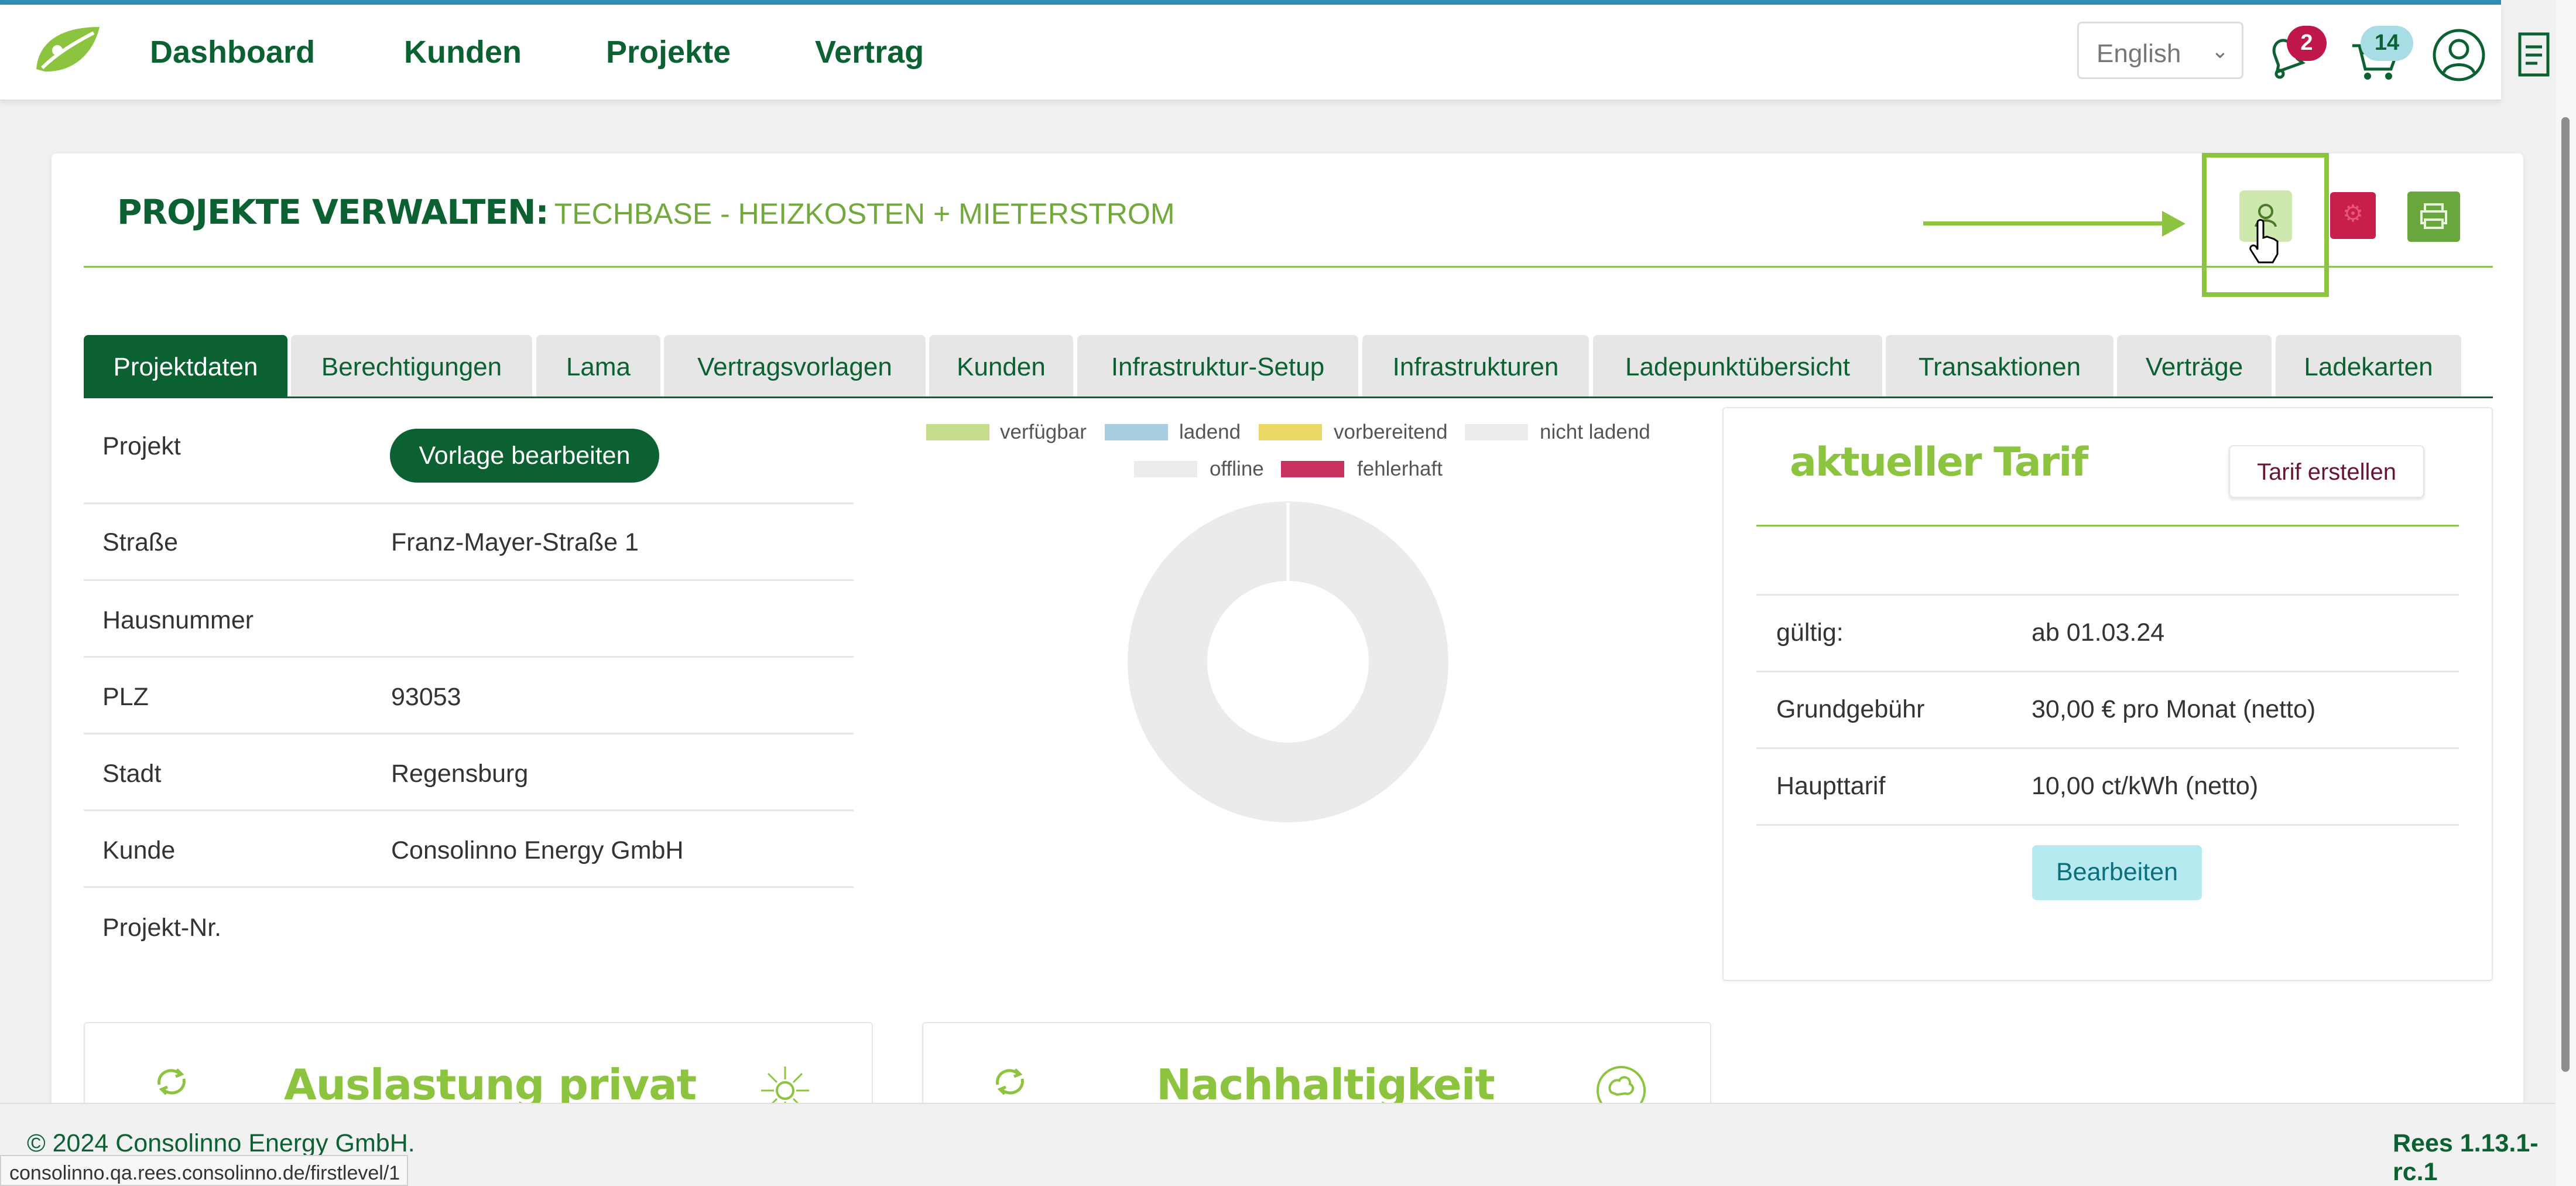 Image resolution: width=2576 pixels, height=1186 pixels. What do you see at coordinates (524, 456) in the screenshot?
I see `edit-template-button: Vorlage bearbeiten` at bounding box center [524, 456].